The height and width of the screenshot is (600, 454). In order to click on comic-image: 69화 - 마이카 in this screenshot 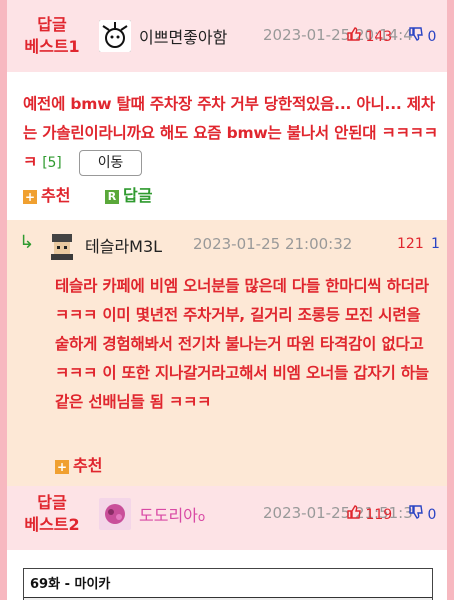, I will do `click(228, 584)`.